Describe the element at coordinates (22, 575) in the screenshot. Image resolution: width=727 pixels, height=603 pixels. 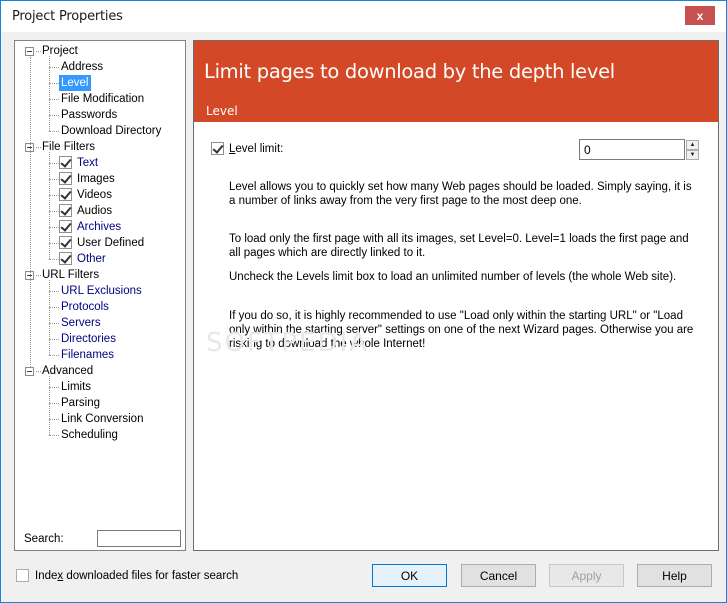
I see `checkbox-unchecked-icon` at that location.